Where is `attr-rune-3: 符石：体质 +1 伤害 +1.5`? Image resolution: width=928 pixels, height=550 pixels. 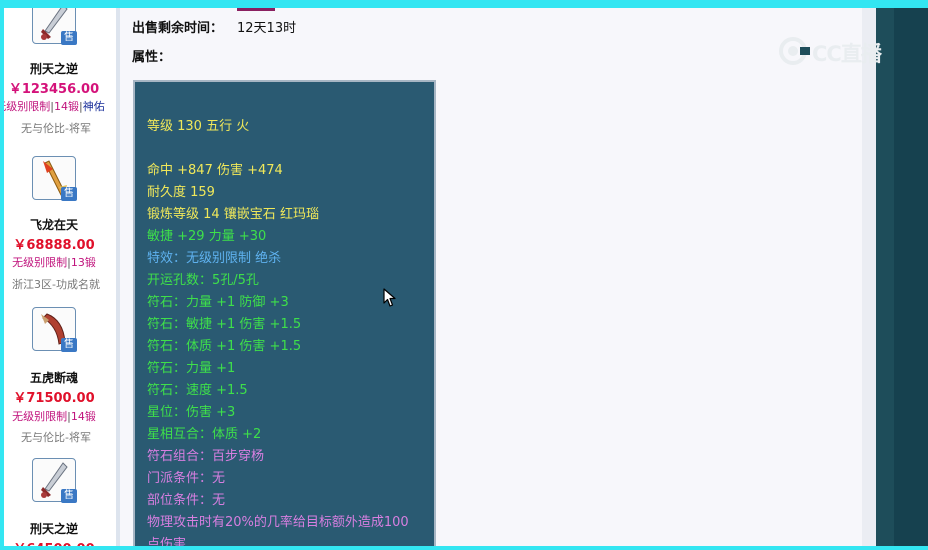 attr-rune-3: 符石：体质 +1 伤害 +1.5 is located at coordinates (224, 346).